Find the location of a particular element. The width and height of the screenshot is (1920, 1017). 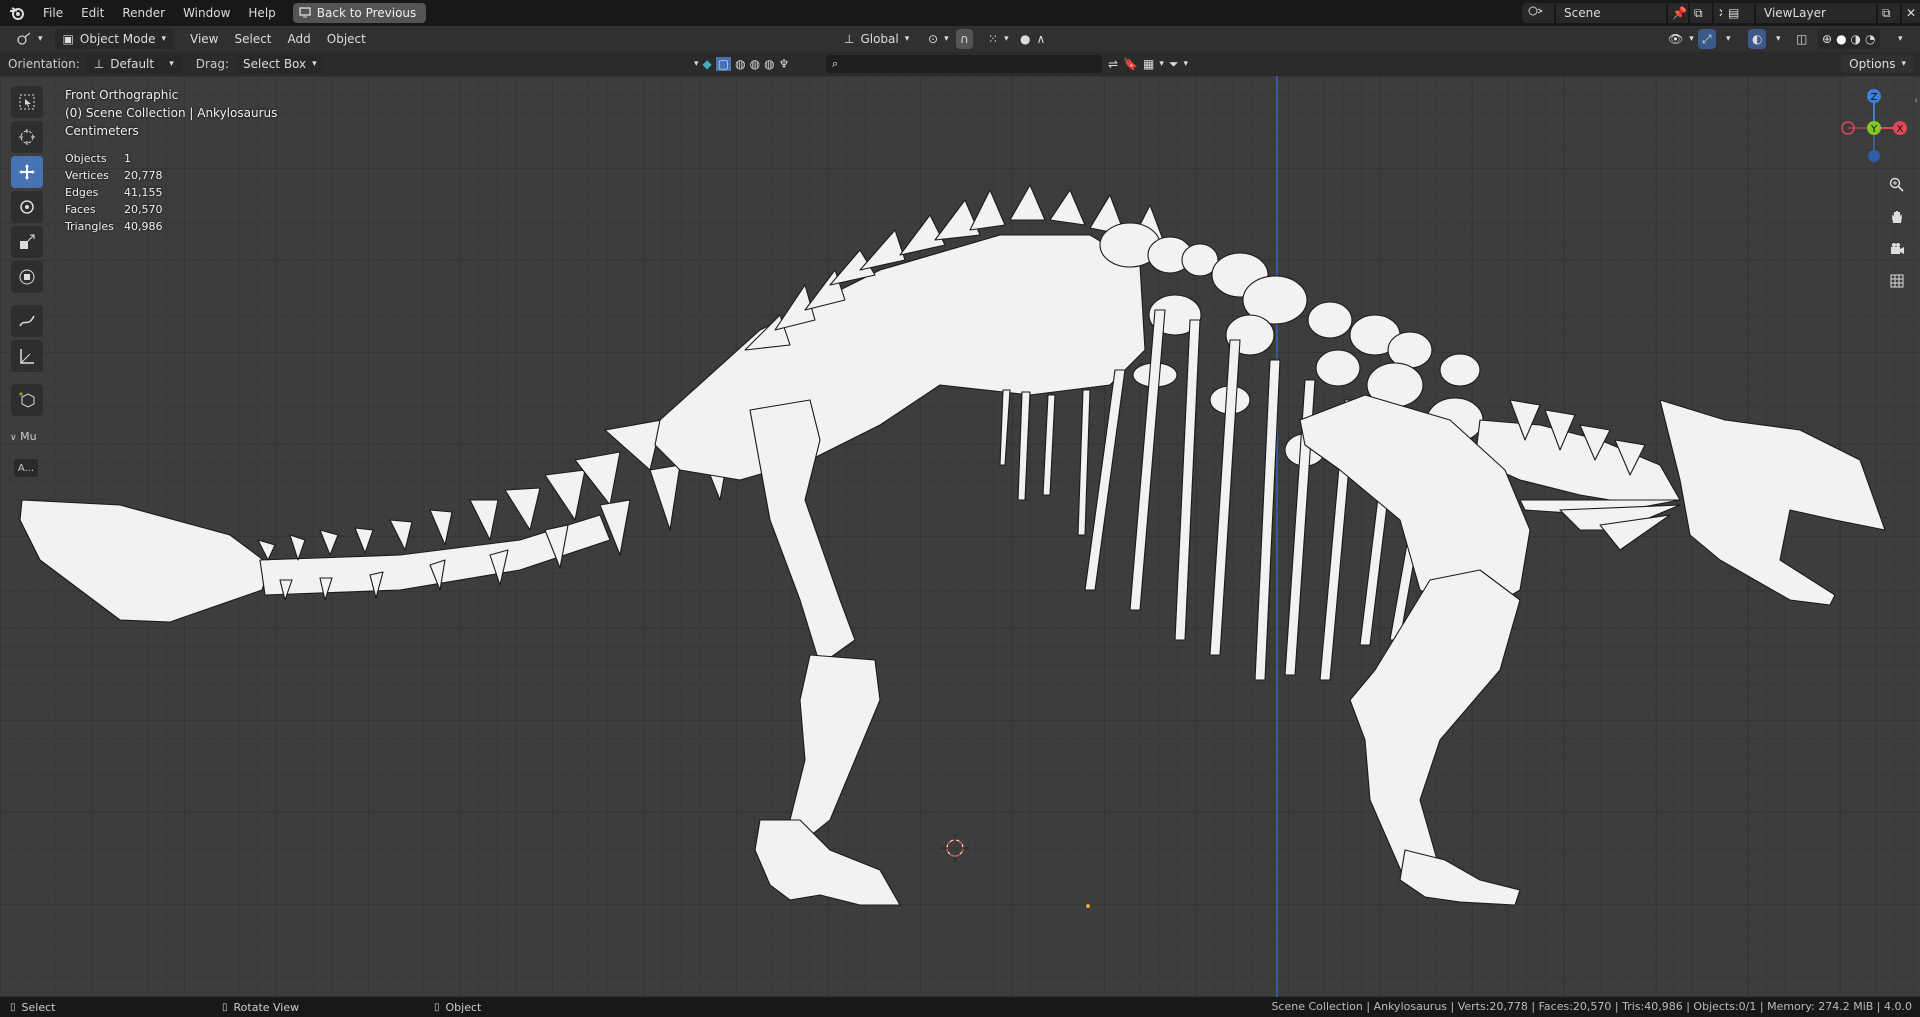

xray-toggle: ◫ is located at coordinates (1801, 39).